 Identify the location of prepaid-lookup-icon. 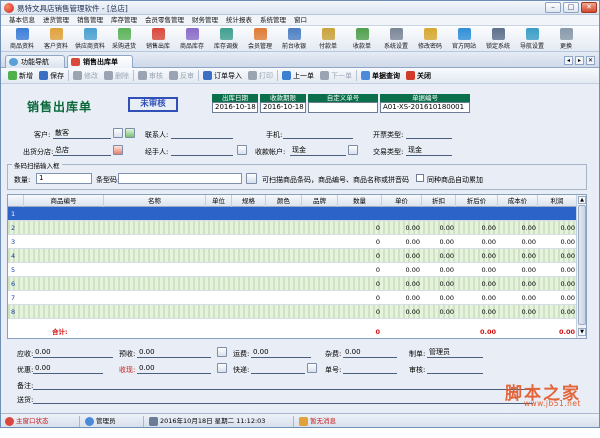
(222, 352).